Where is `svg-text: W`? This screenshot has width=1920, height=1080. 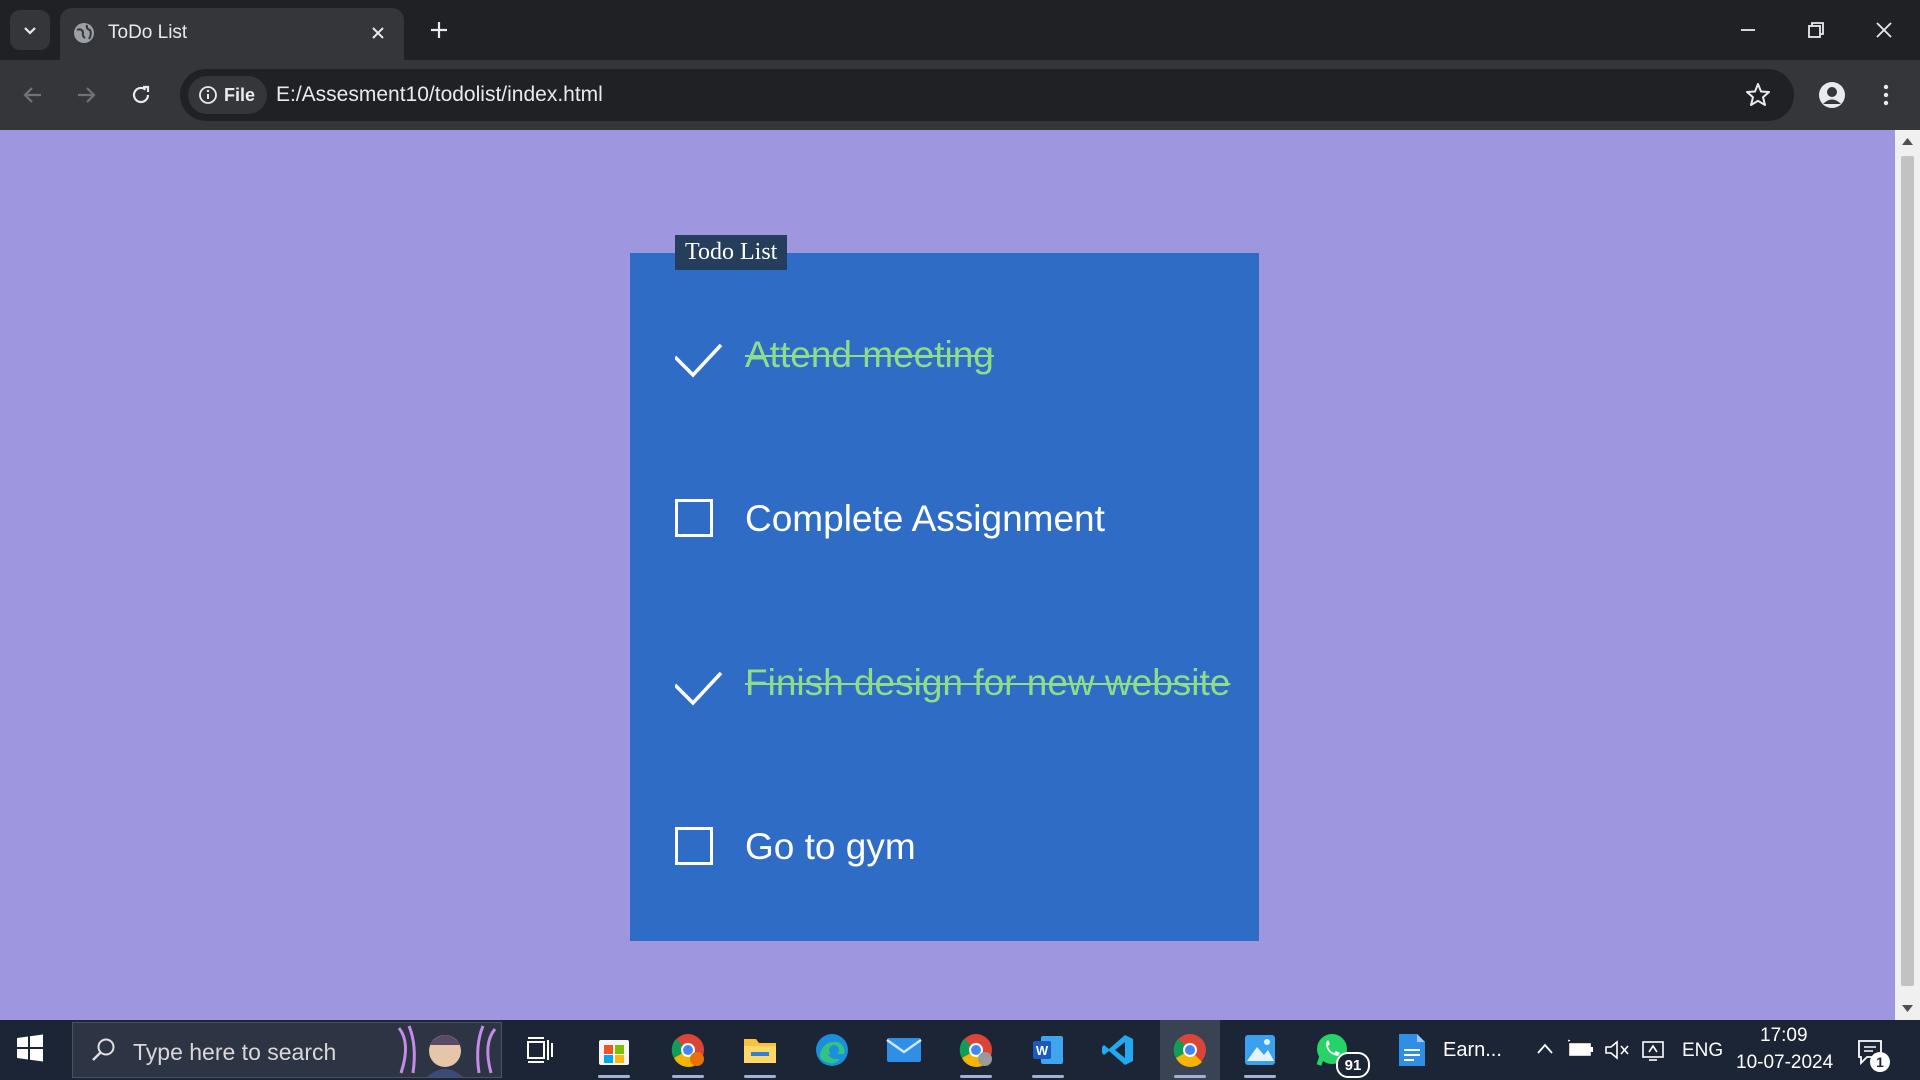
svg-text: W is located at coordinates (1042, 1050).